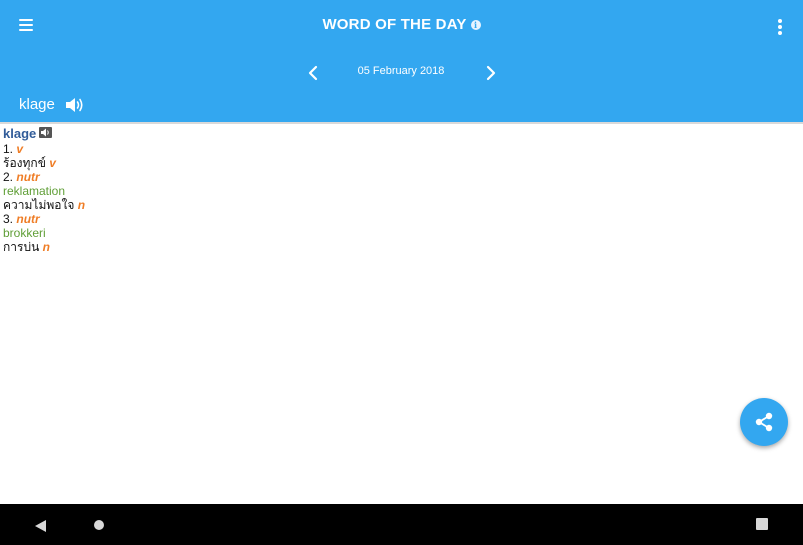 Image resolution: width=803 pixels, height=545 pixels. Describe the element at coordinates (37, 104) in the screenshot. I see `word-of-day-label: klage` at that location.